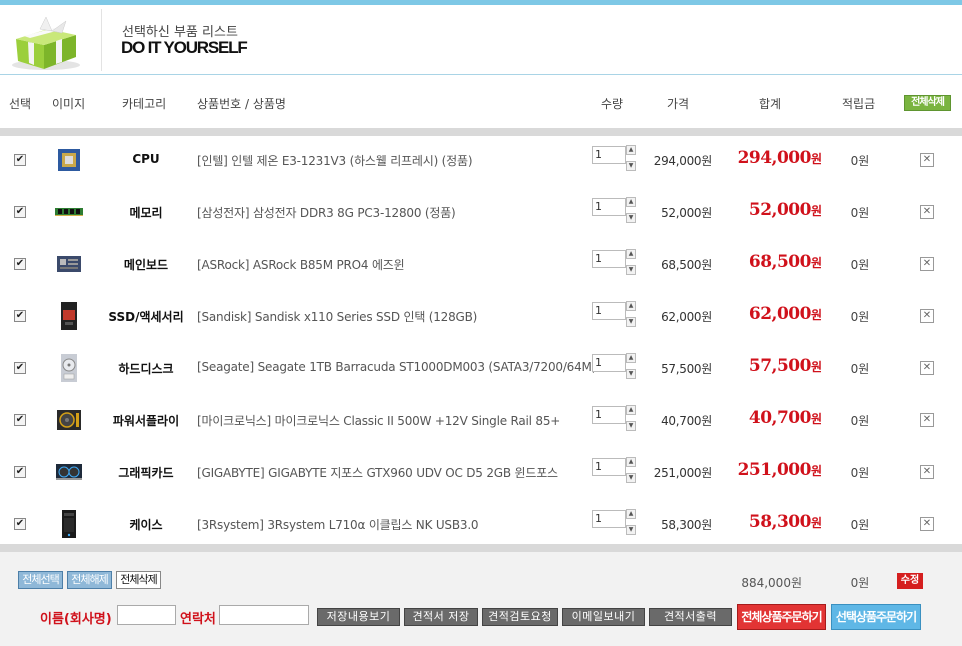  Describe the element at coordinates (20, 104) in the screenshot. I see `col-select: 선택` at that location.